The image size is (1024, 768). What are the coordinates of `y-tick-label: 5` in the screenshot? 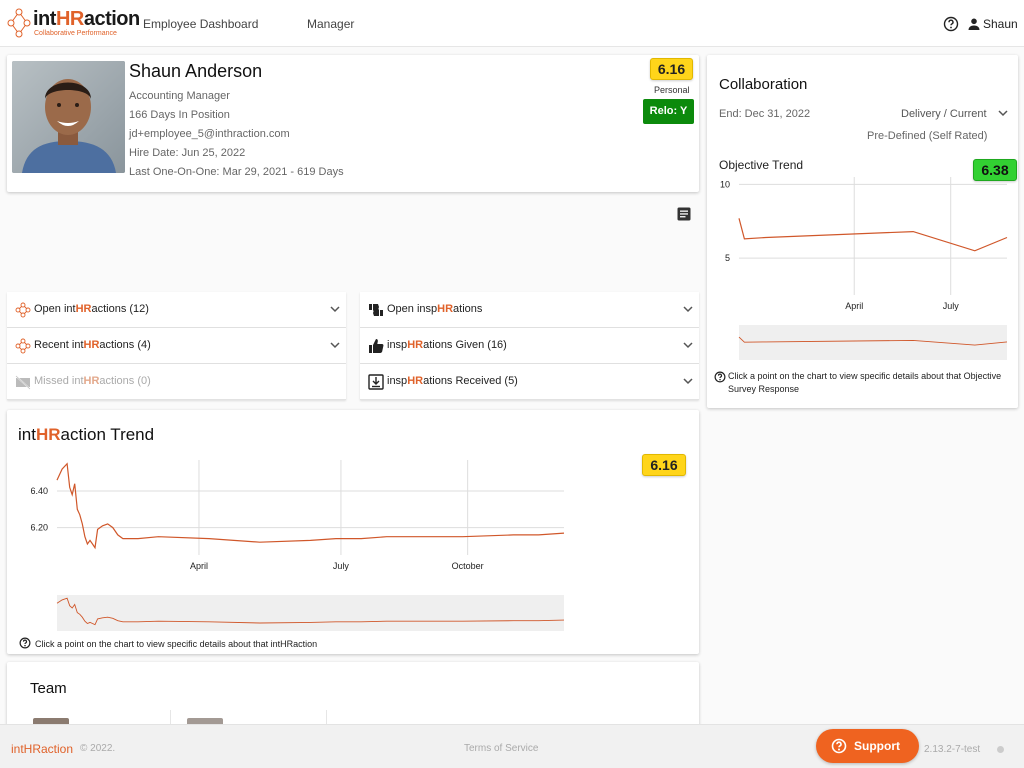 It's located at (727, 258).